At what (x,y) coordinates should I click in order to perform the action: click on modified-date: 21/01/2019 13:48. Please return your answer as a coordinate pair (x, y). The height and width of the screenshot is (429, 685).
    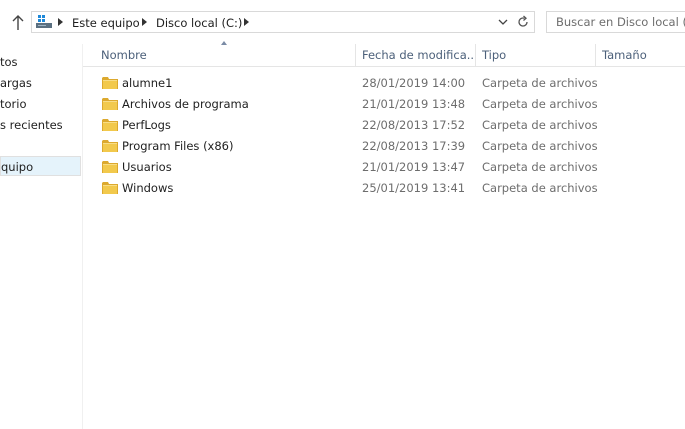
    Looking at the image, I should click on (414, 104).